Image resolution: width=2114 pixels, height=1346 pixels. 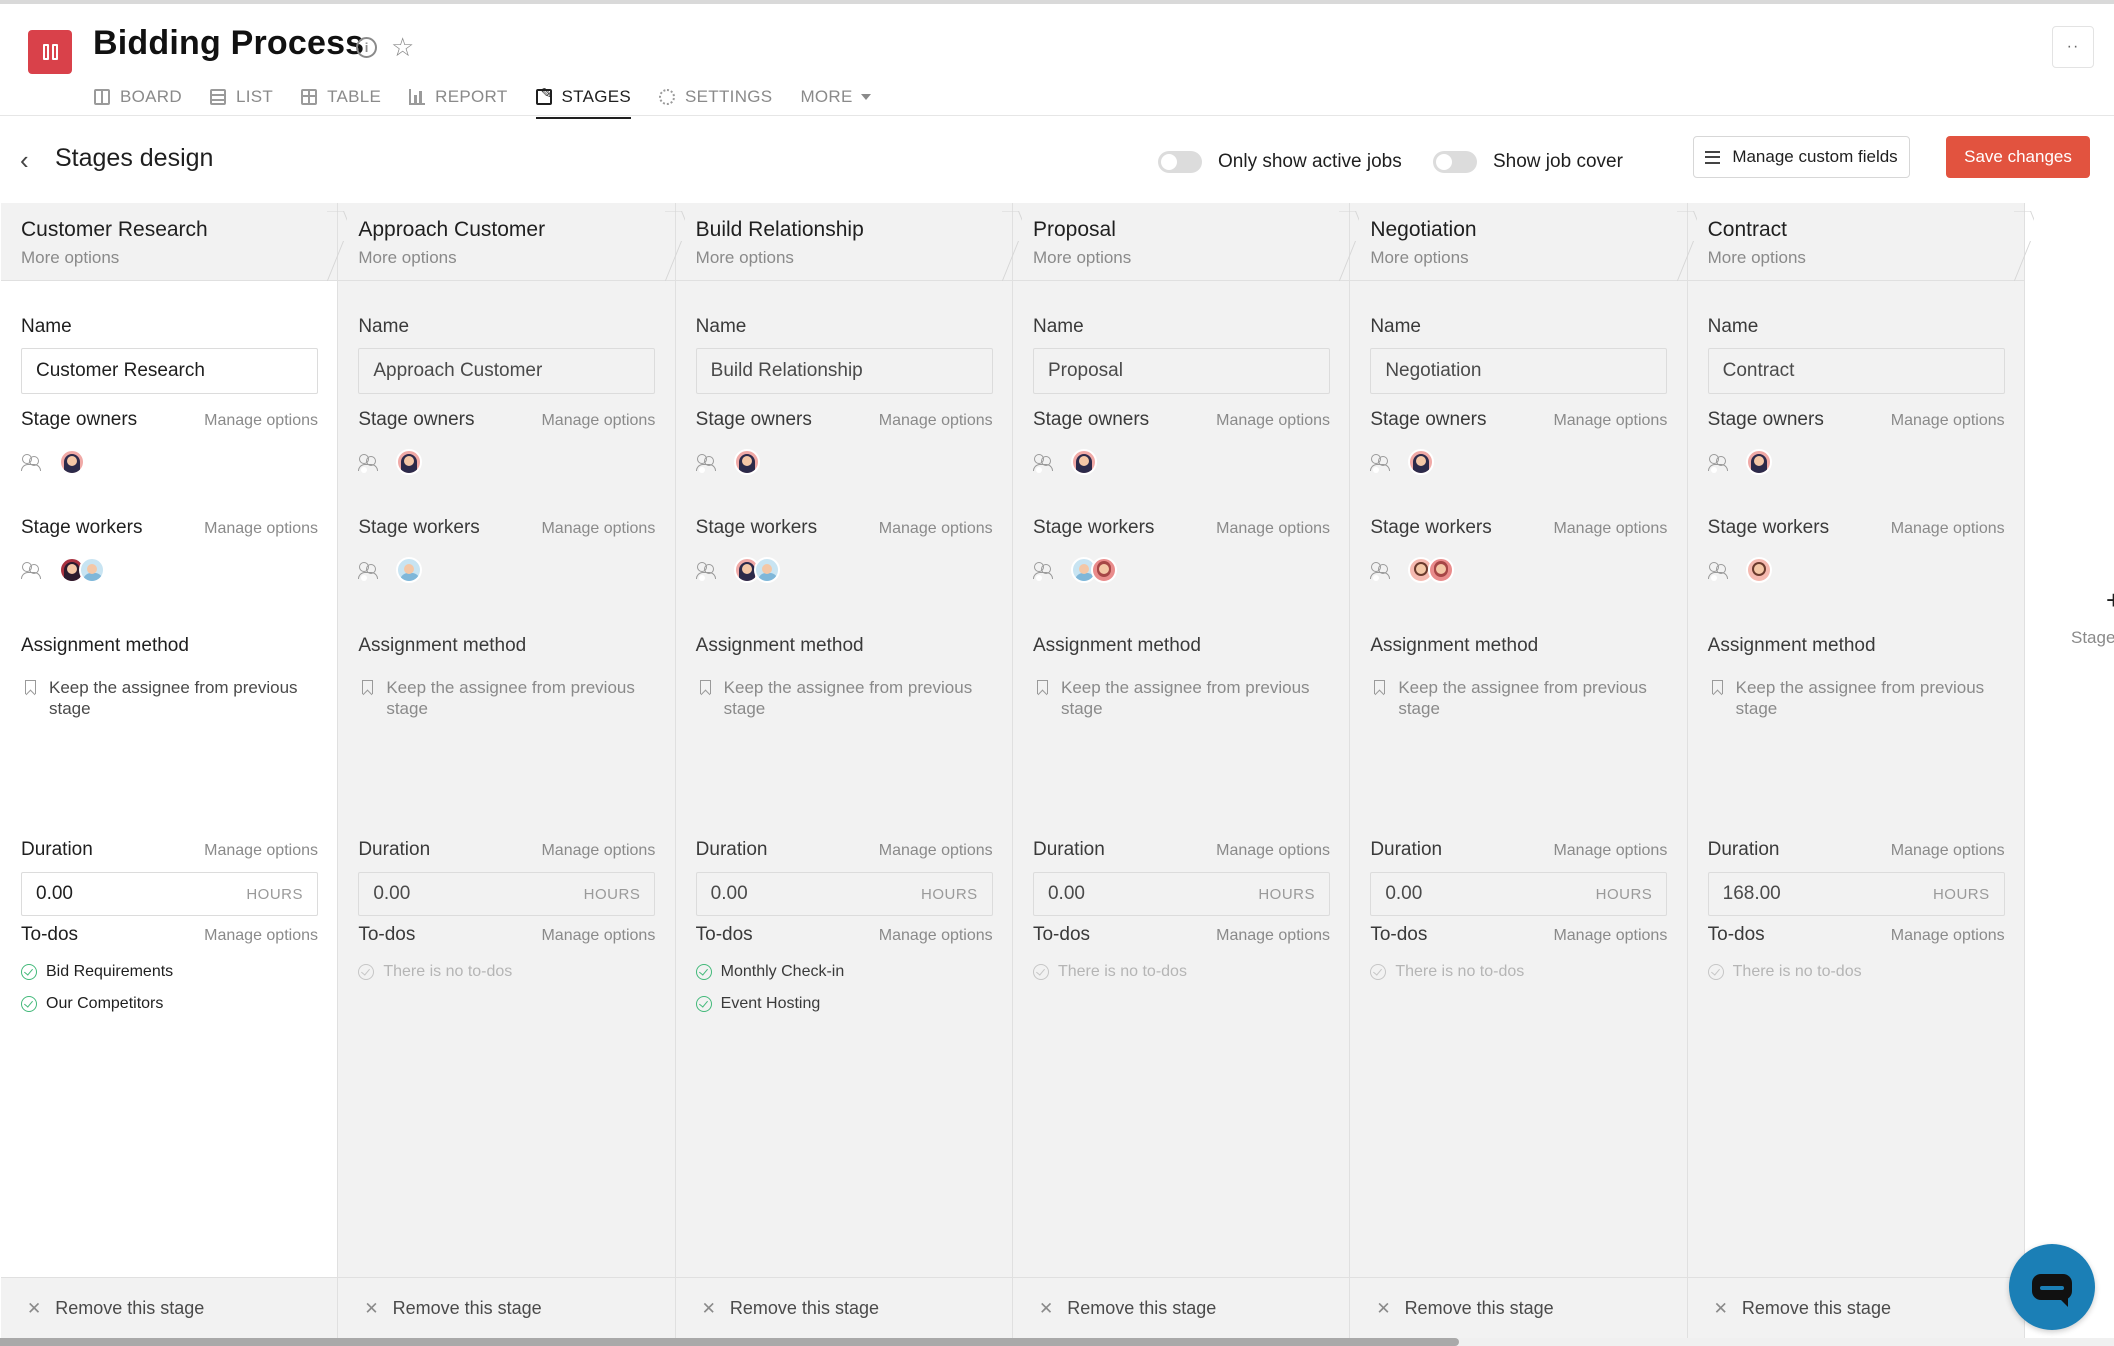 I want to click on stage-name-input: Customer Research, so click(x=169, y=371).